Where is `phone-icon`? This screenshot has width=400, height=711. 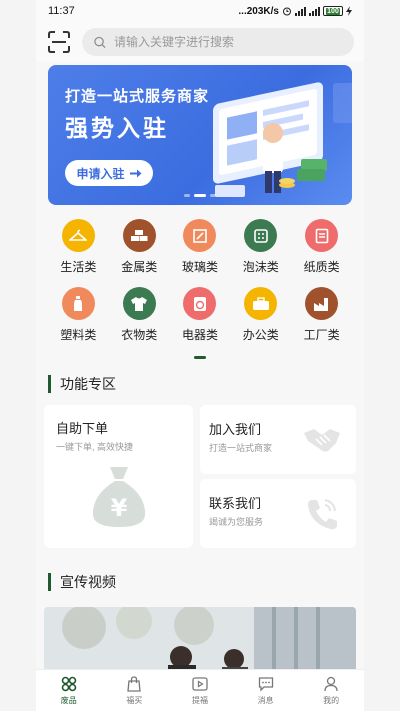 phone-icon is located at coordinates (322, 514).